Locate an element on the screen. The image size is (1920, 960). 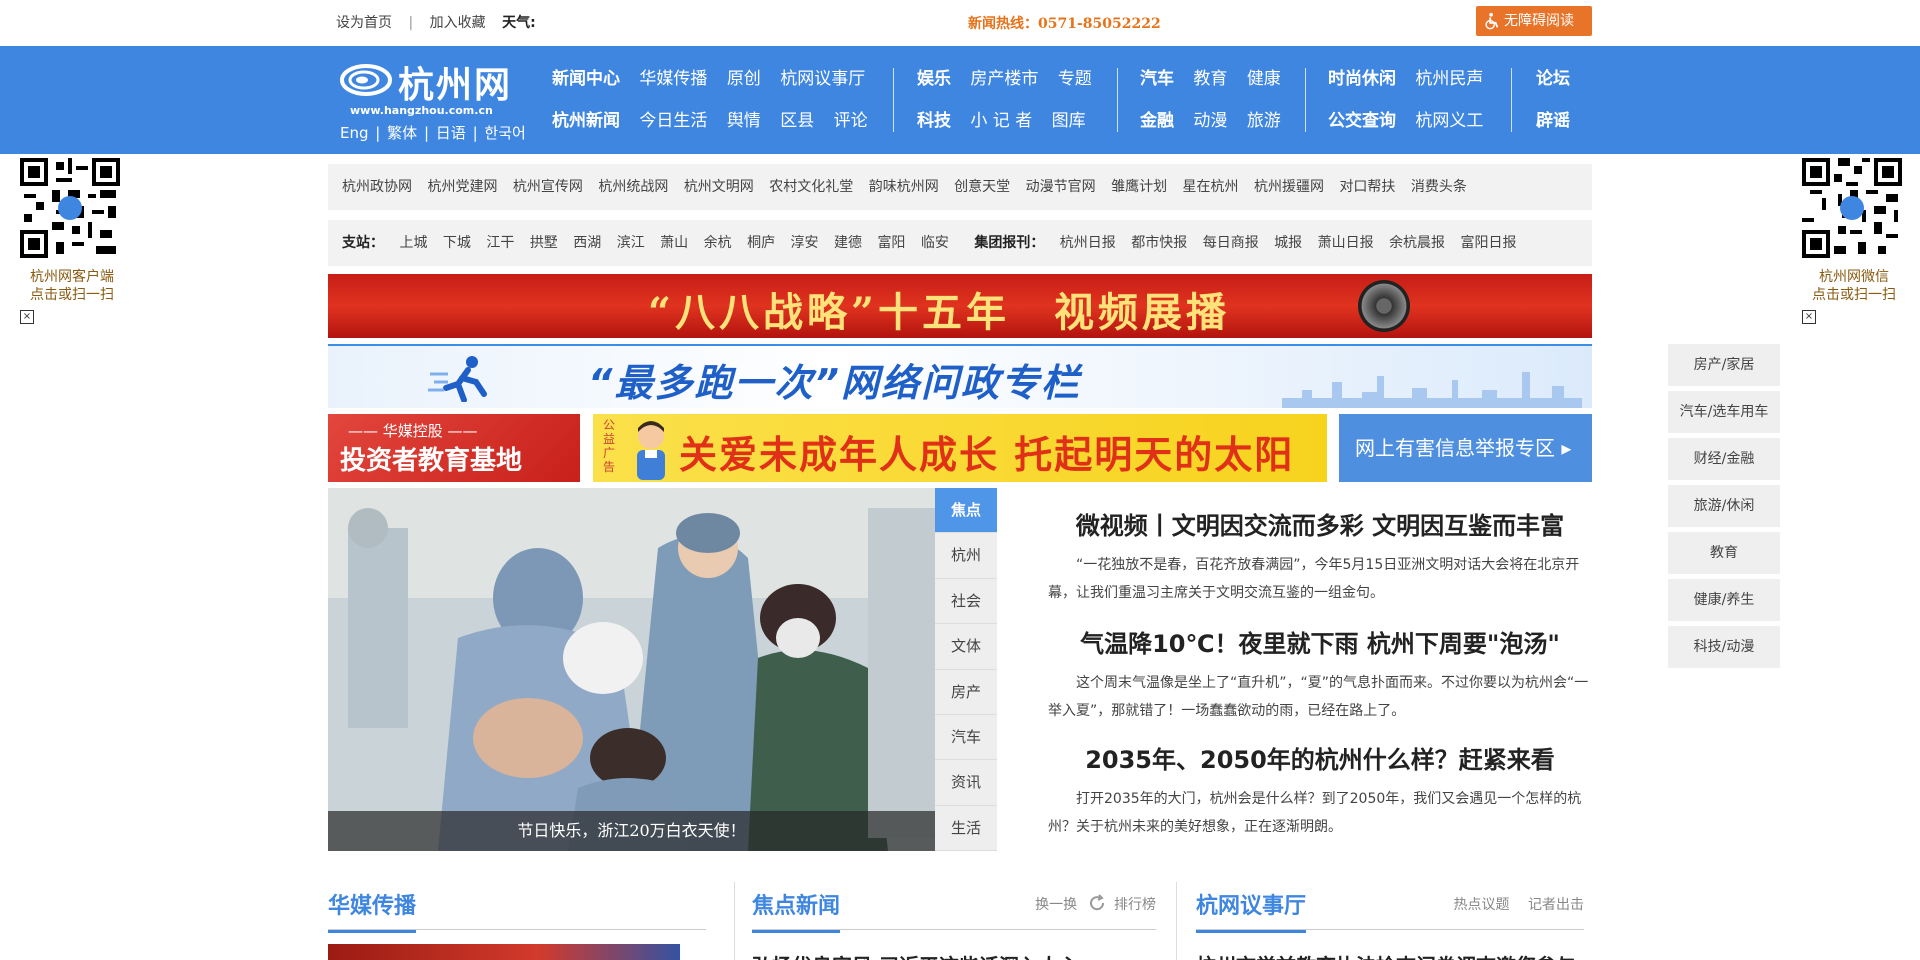
substation-link: 江干 is located at coordinates (500, 243).